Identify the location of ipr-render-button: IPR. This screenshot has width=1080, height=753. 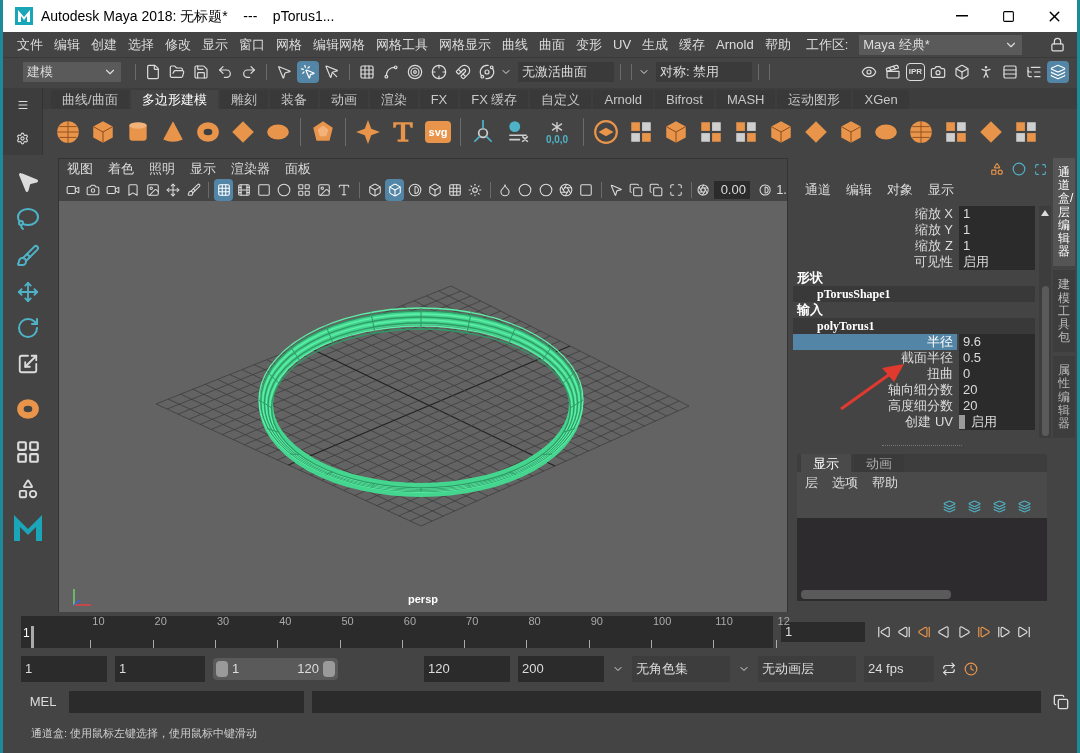
(915, 72).